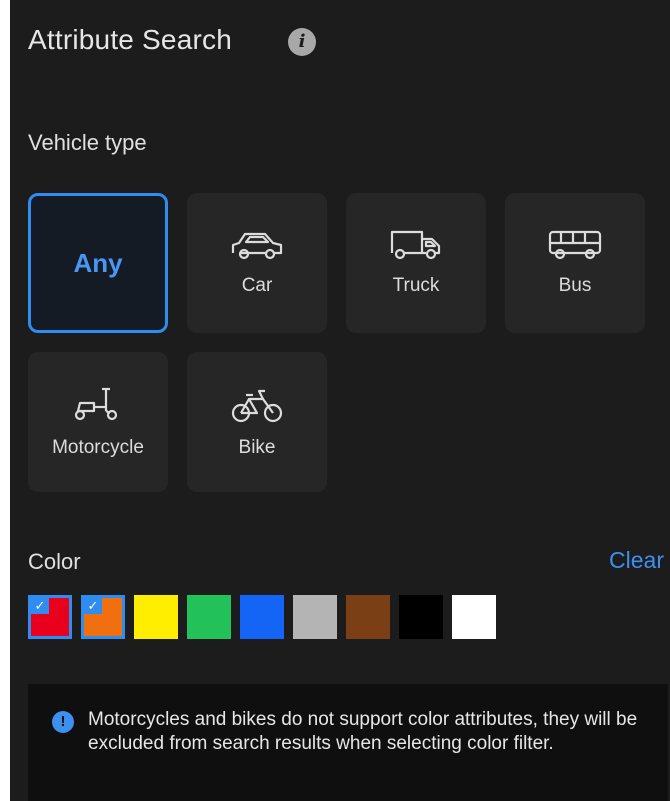  Describe the element at coordinates (130, 39) in the screenshot. I see `panel-title: Attribute Search` at that location.